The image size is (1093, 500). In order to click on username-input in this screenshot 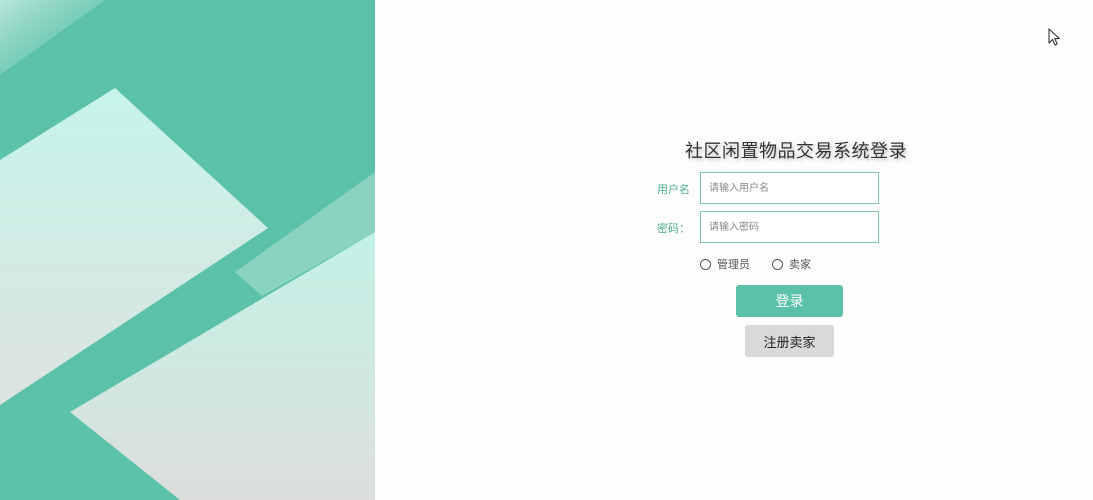, I will do `click(789, 188)`.